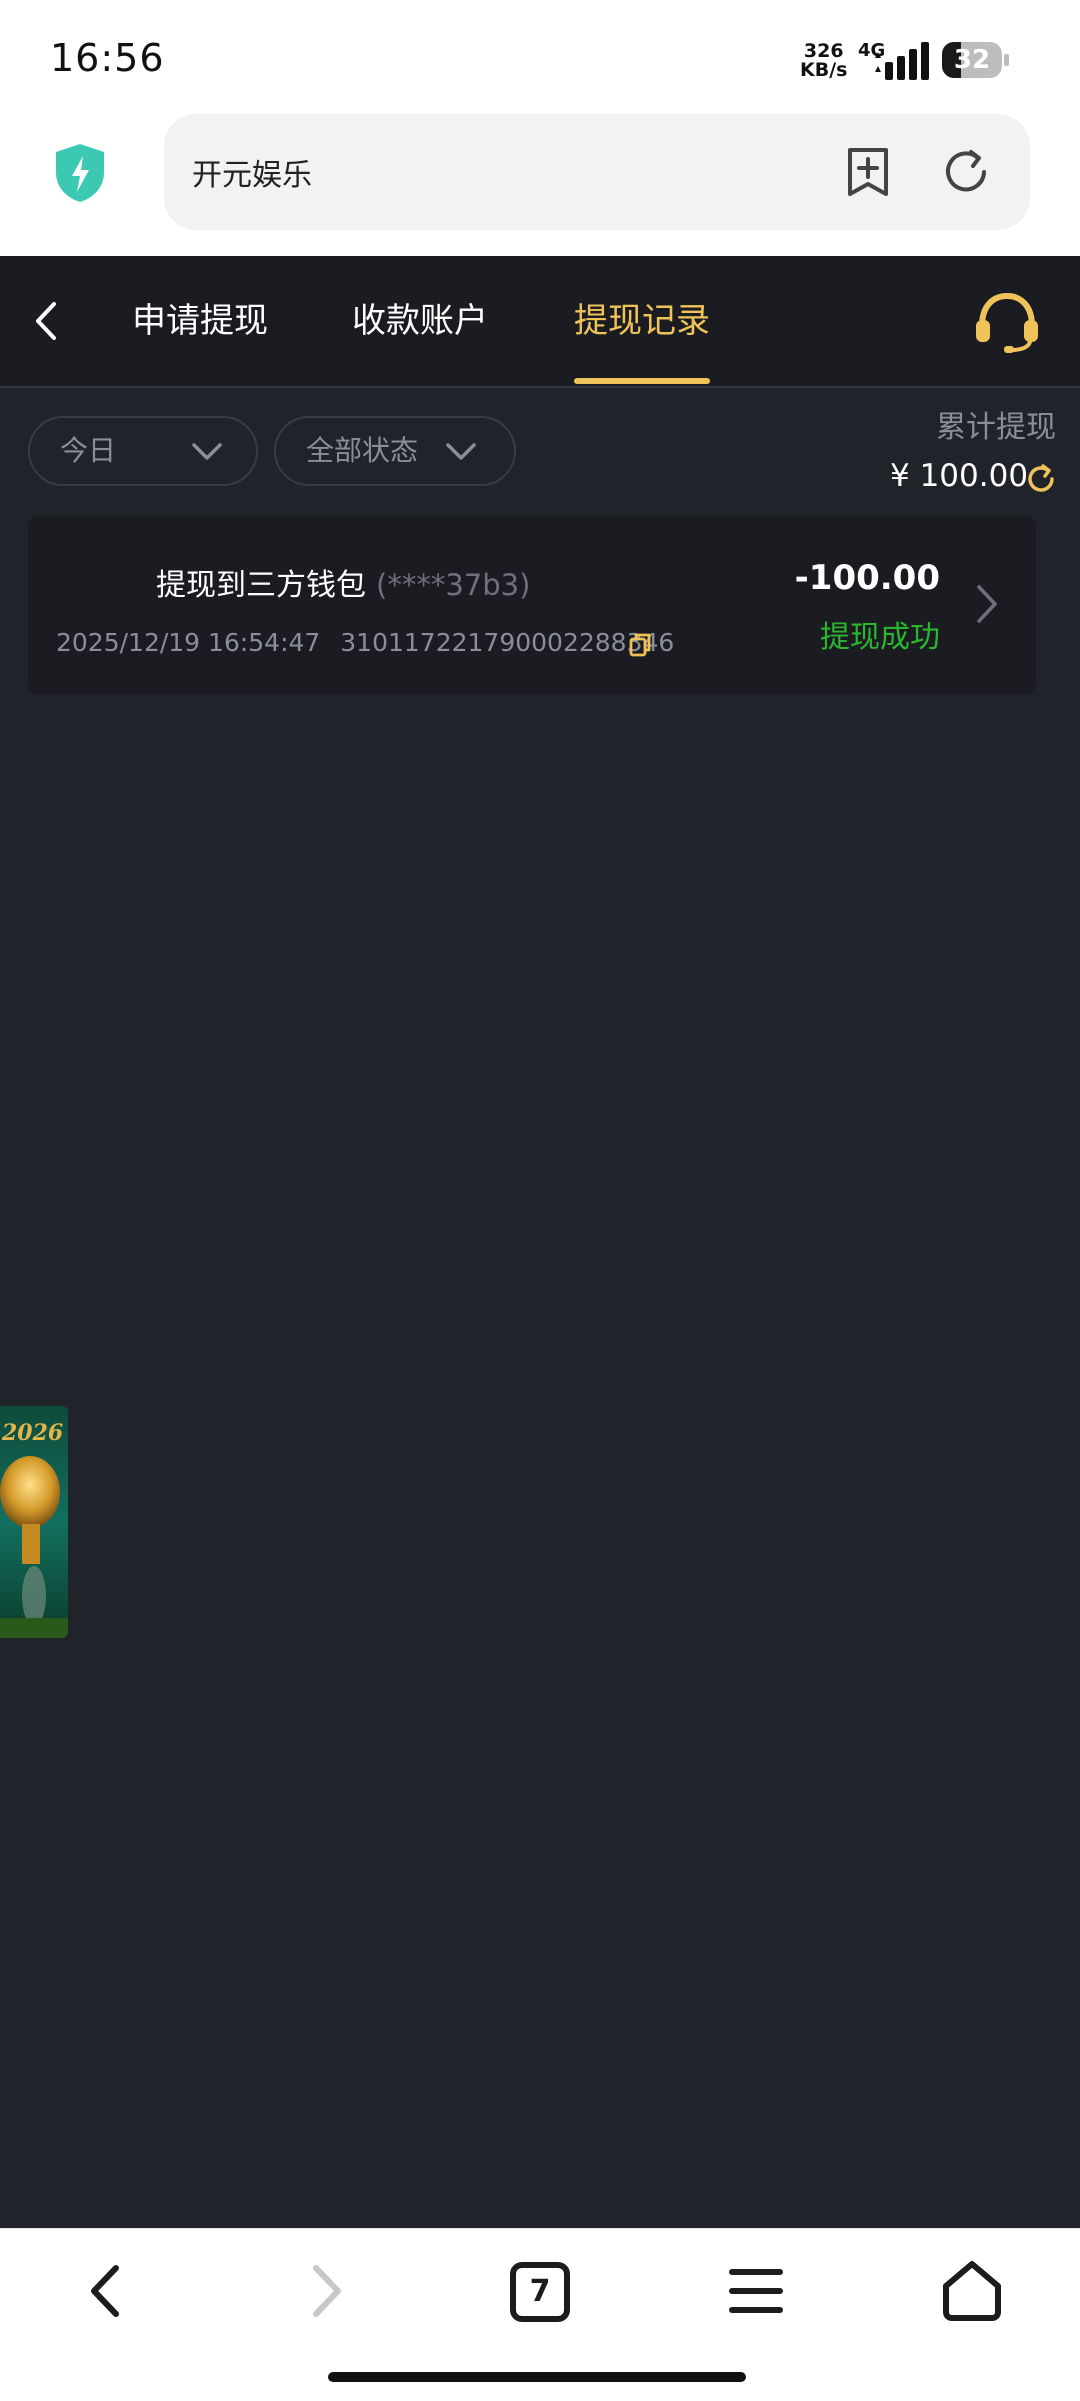 This screenshot has height=2401, width=1080. Describe the element at coordinates (88, 450) in the screenshot. I see `date-filter-label: 今日` at that location.